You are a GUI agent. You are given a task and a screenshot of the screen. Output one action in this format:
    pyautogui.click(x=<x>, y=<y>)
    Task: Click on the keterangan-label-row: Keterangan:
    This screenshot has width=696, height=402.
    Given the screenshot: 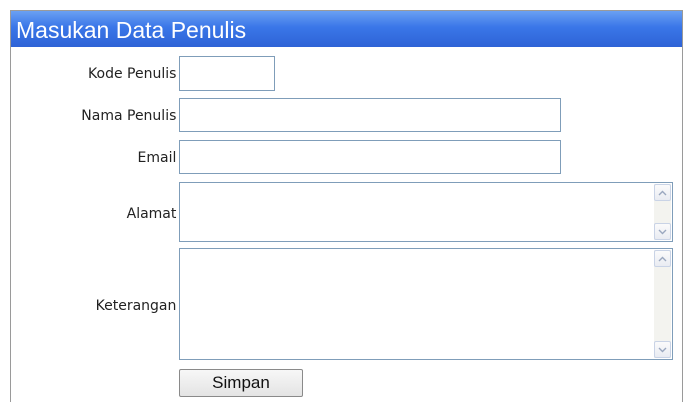 What is the action you would take?
    pyautogui.click(x=101, y=307)
    